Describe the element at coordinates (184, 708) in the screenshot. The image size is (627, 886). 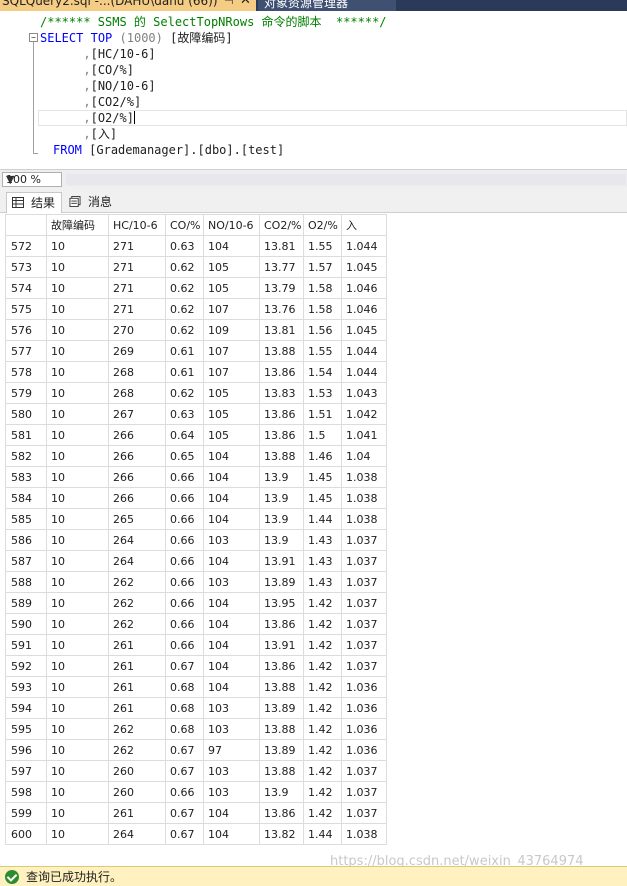
I see `grid-cell: 0.68` at that location.